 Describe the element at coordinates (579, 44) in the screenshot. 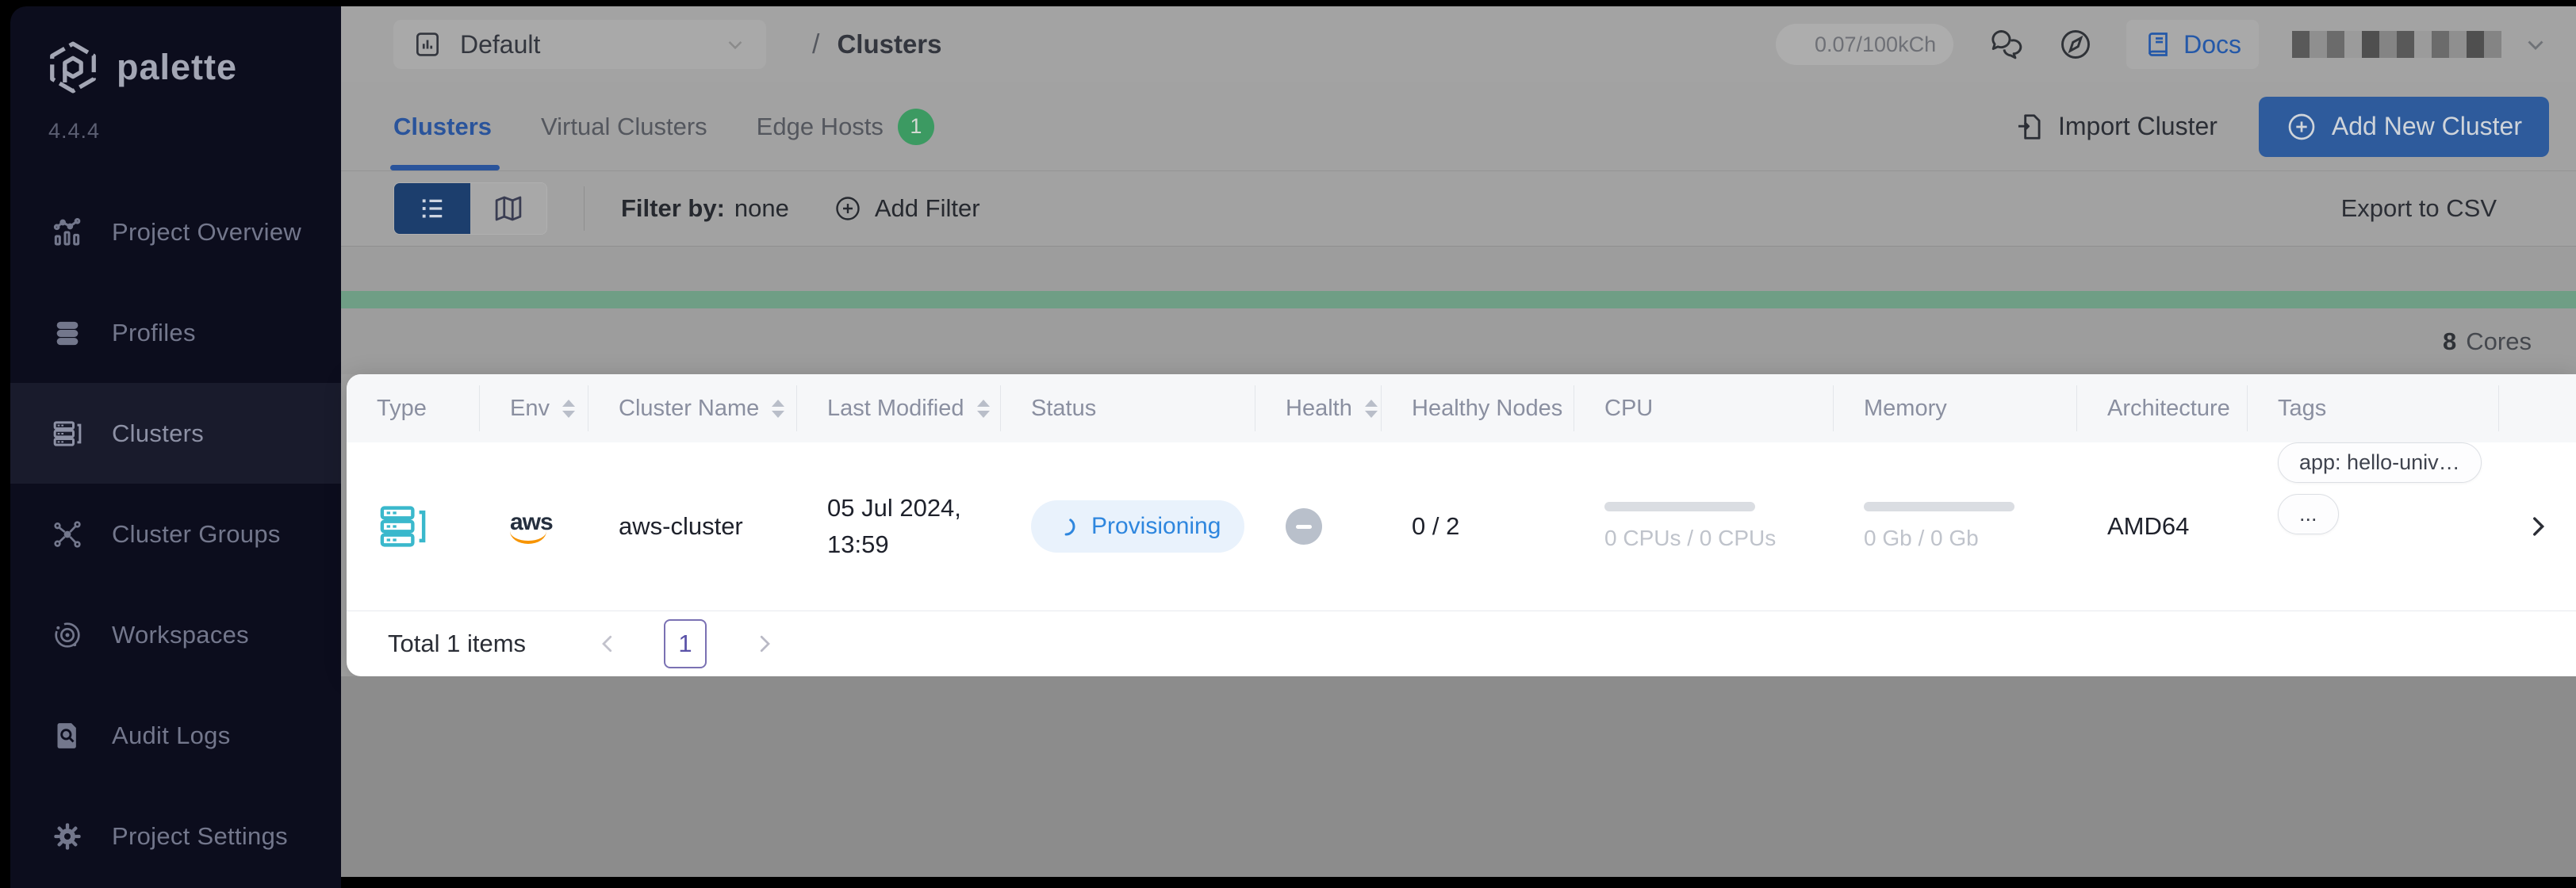

I see `project-selector: Default` at that location.